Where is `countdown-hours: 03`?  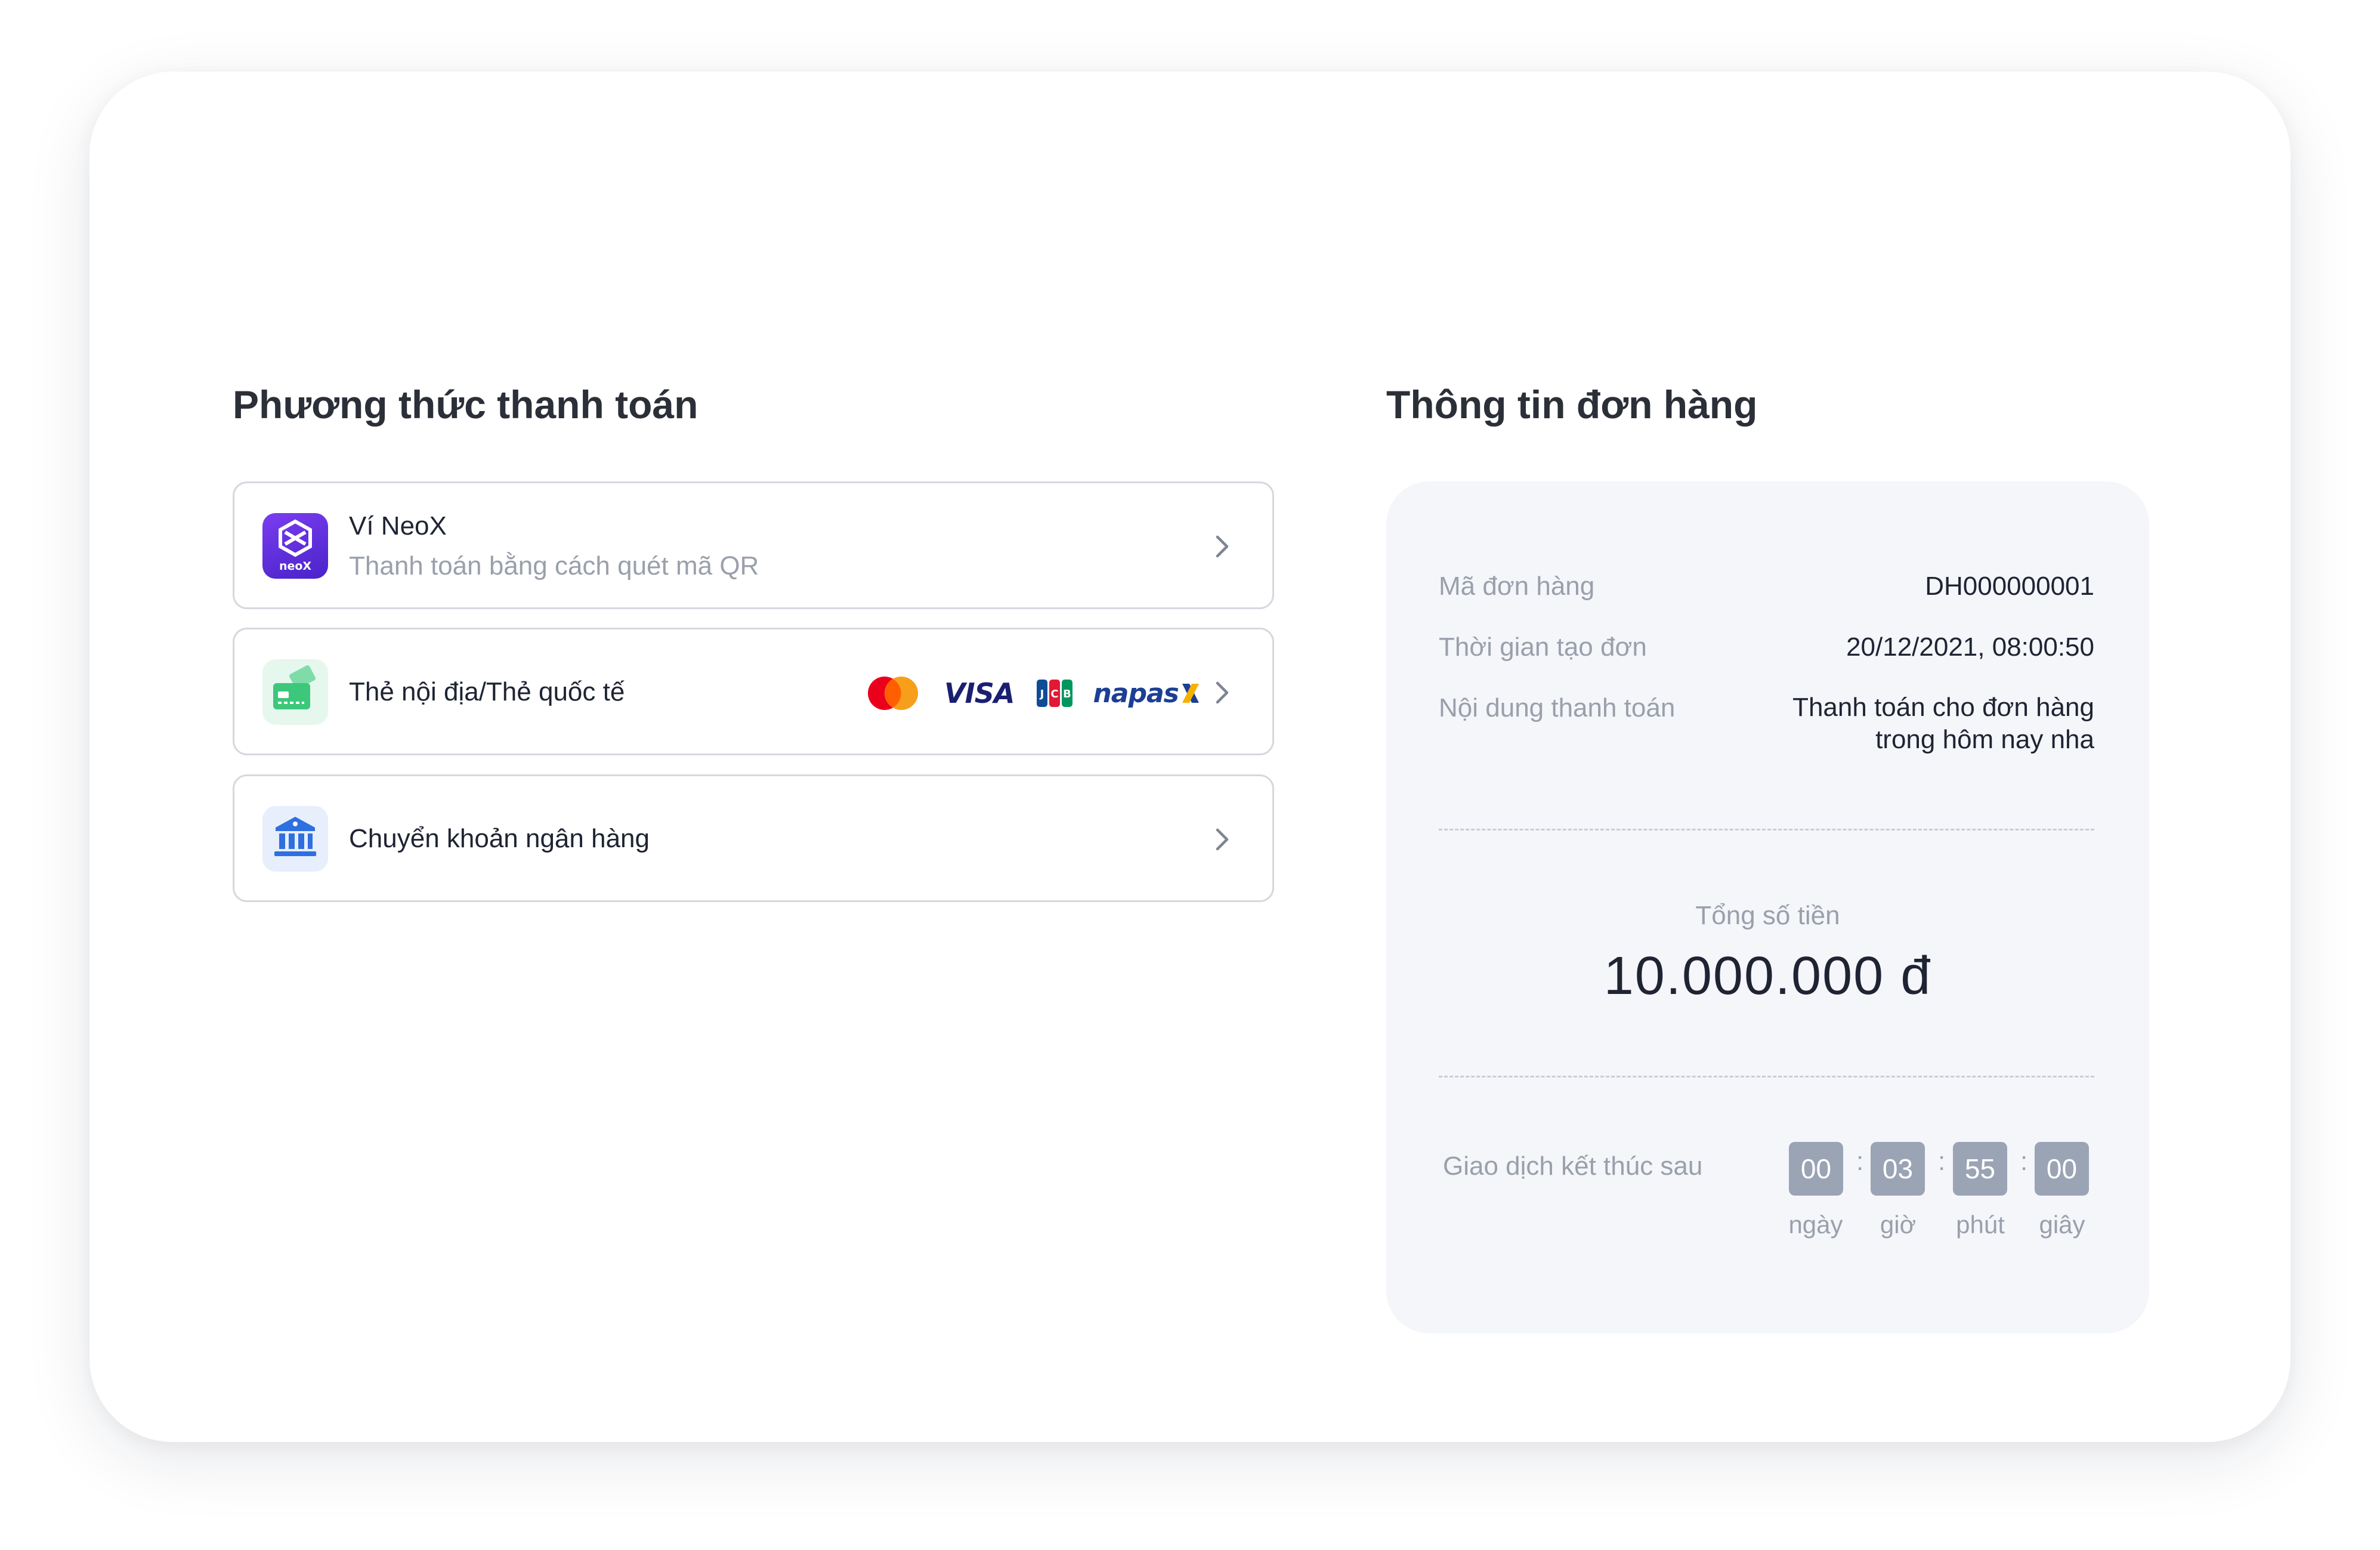 countdown-hours: 03 is located at coordinates (1898, 1169).